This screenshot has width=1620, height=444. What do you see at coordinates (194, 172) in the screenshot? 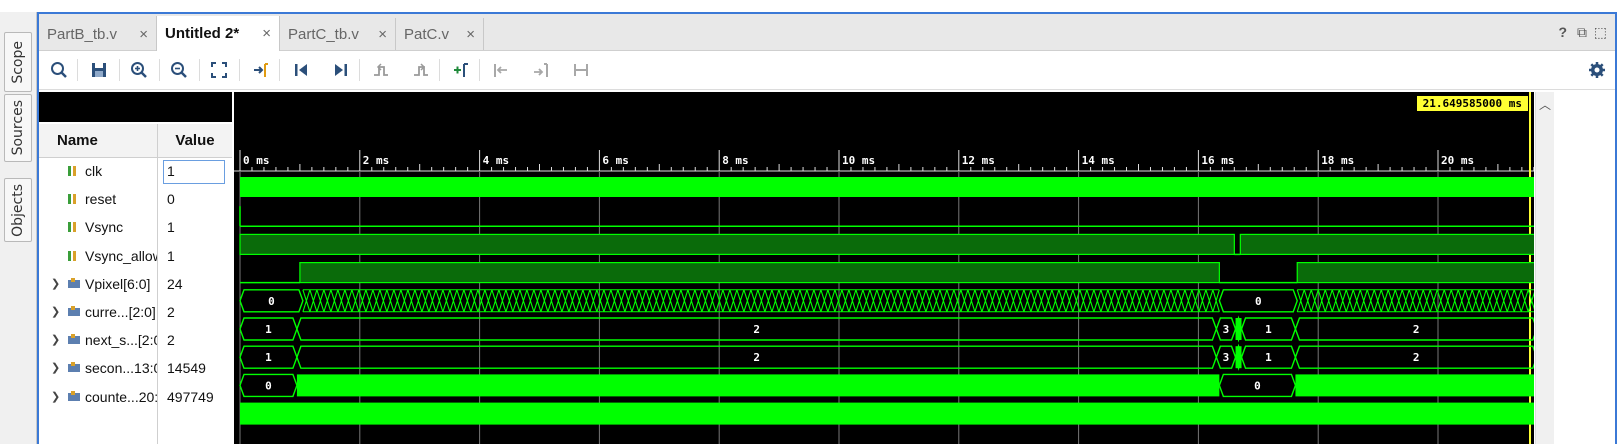
I see `selected-value-box` at bounding box center [194, 172].